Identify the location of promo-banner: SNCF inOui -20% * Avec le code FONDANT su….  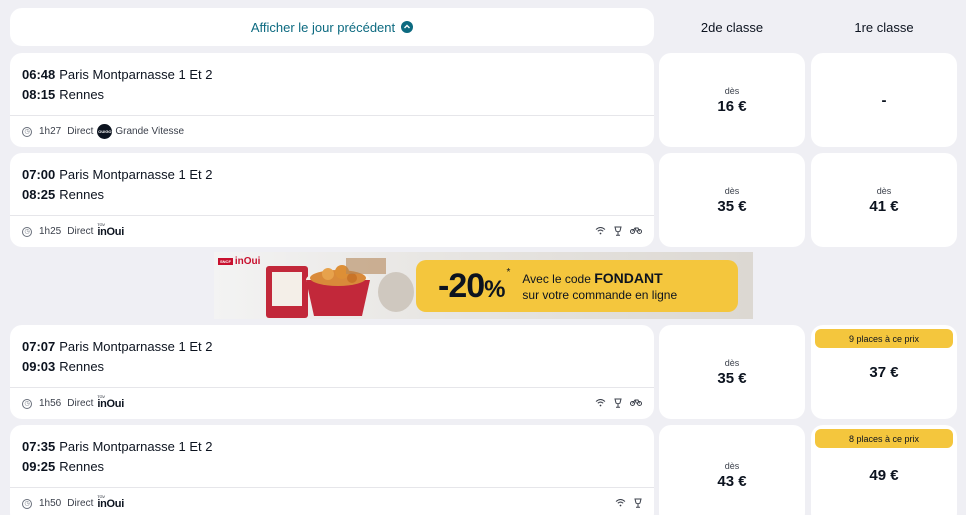
(483, 285).